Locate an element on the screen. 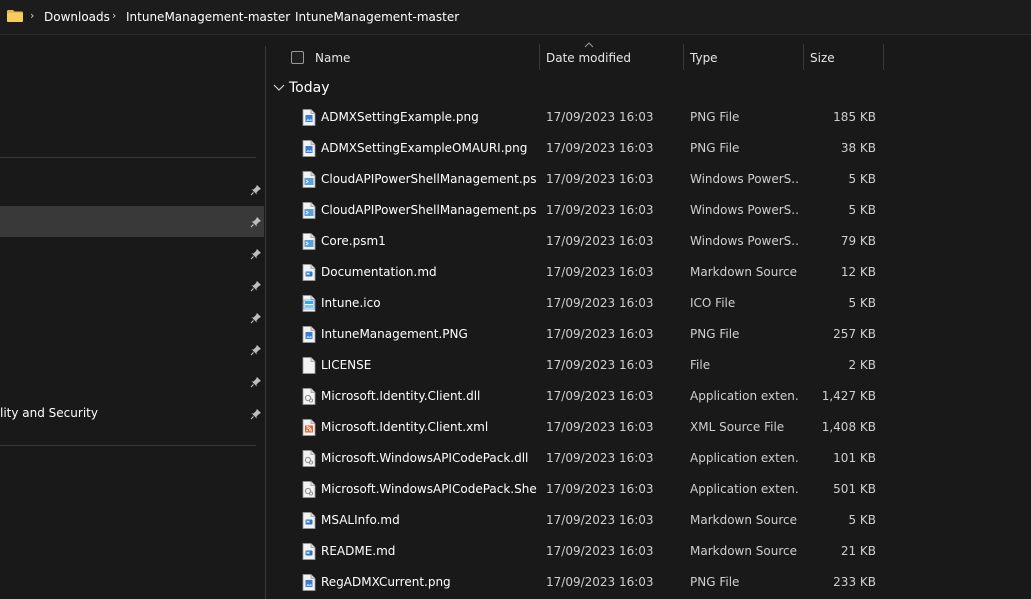 This screenshot has width=1031, height=599. sidebar-item-label: lity and Security is located at coordinates (49, 413).